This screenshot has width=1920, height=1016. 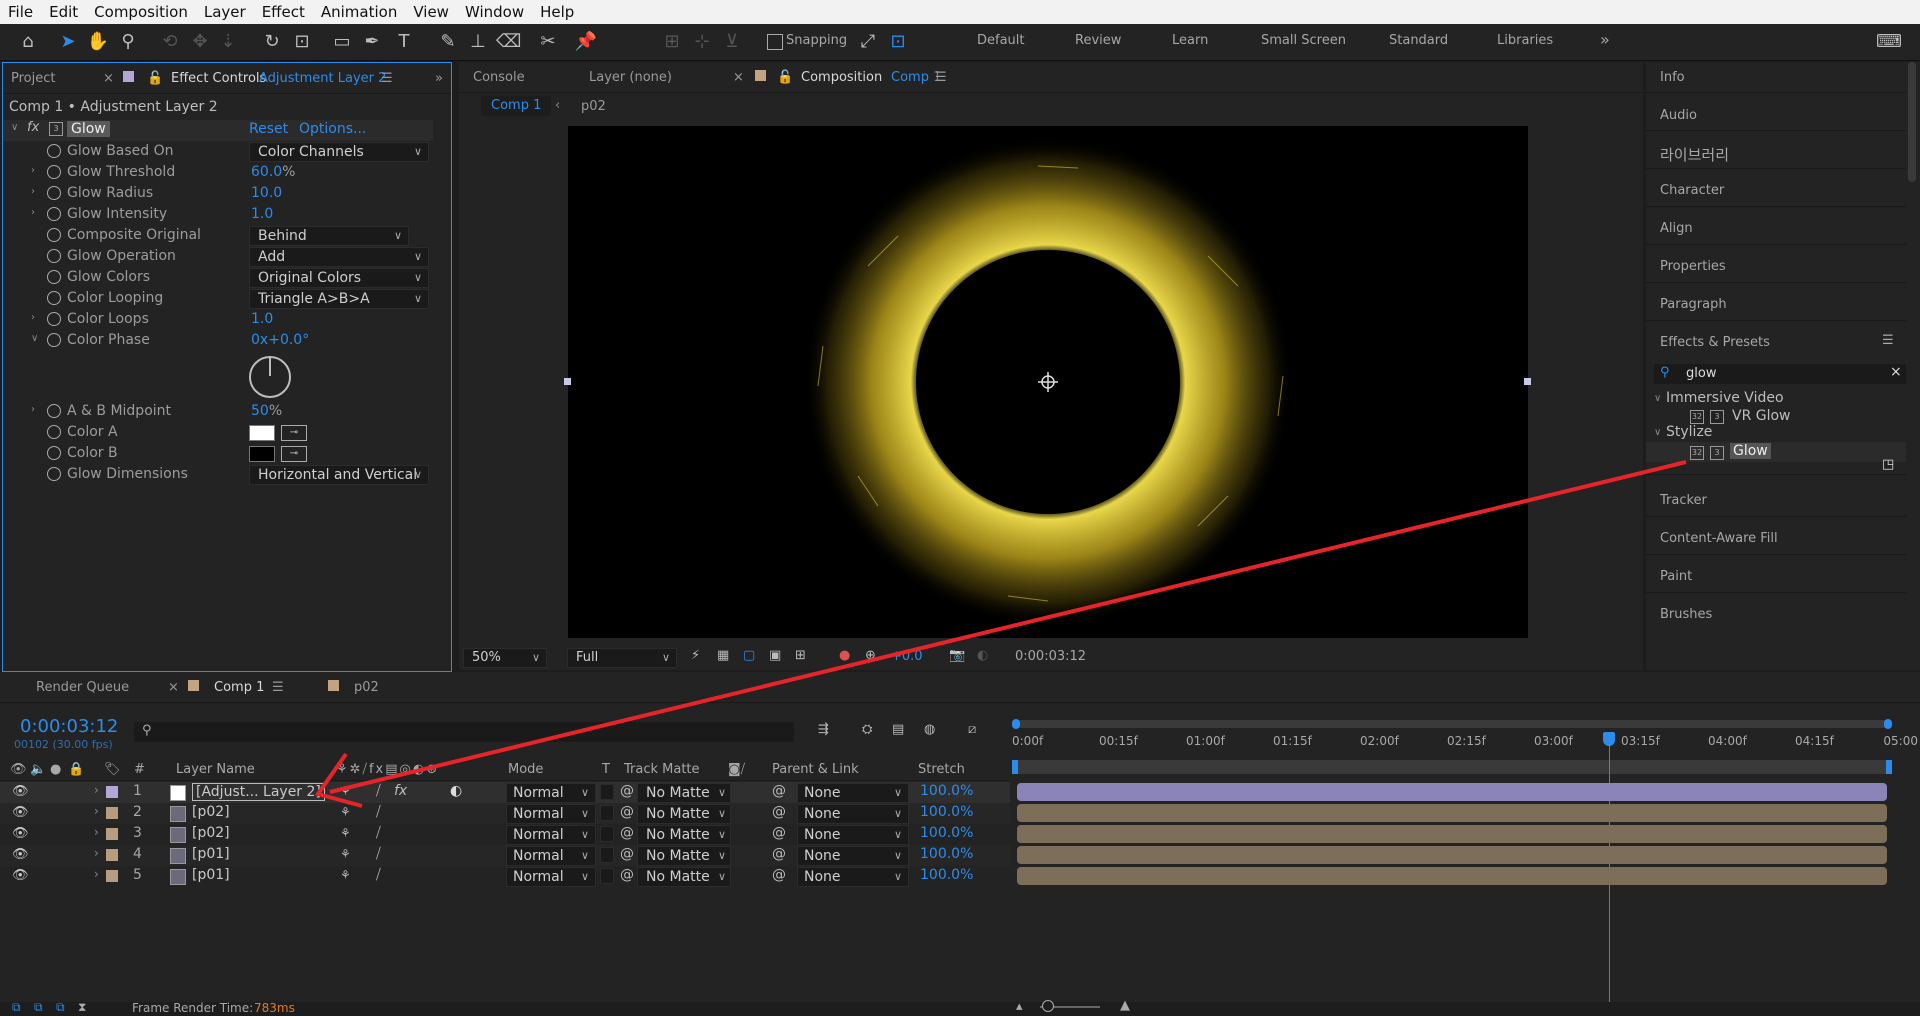 What do you see at coordinates (982, 655) in the screenshot?
I see `show-snapshot-icon: ◐` at bounding box center [982, 655].